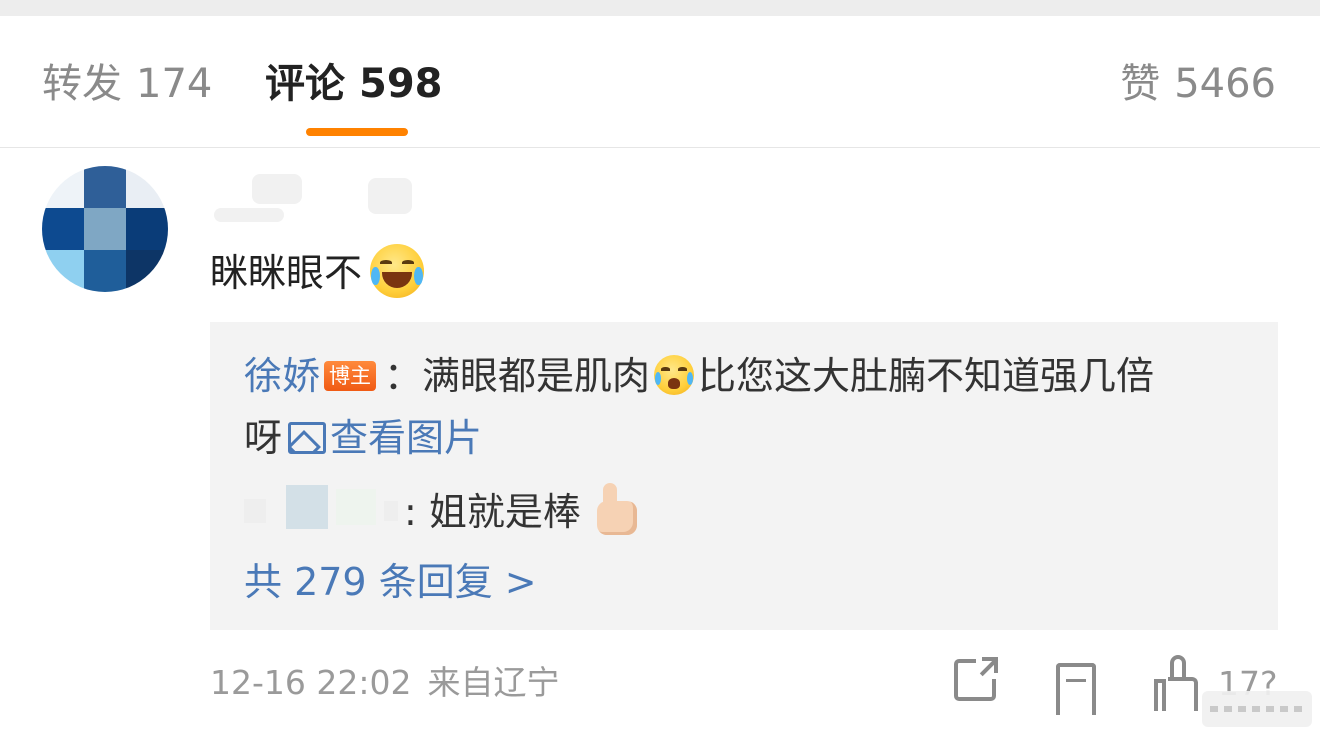 Image resolution: width=1320 pixels, height=741 pixels. What do you see at coordinates (305, 84) in the screenshot?
I see `tab-comments-label: 评论` at bounding box center [305, 84].